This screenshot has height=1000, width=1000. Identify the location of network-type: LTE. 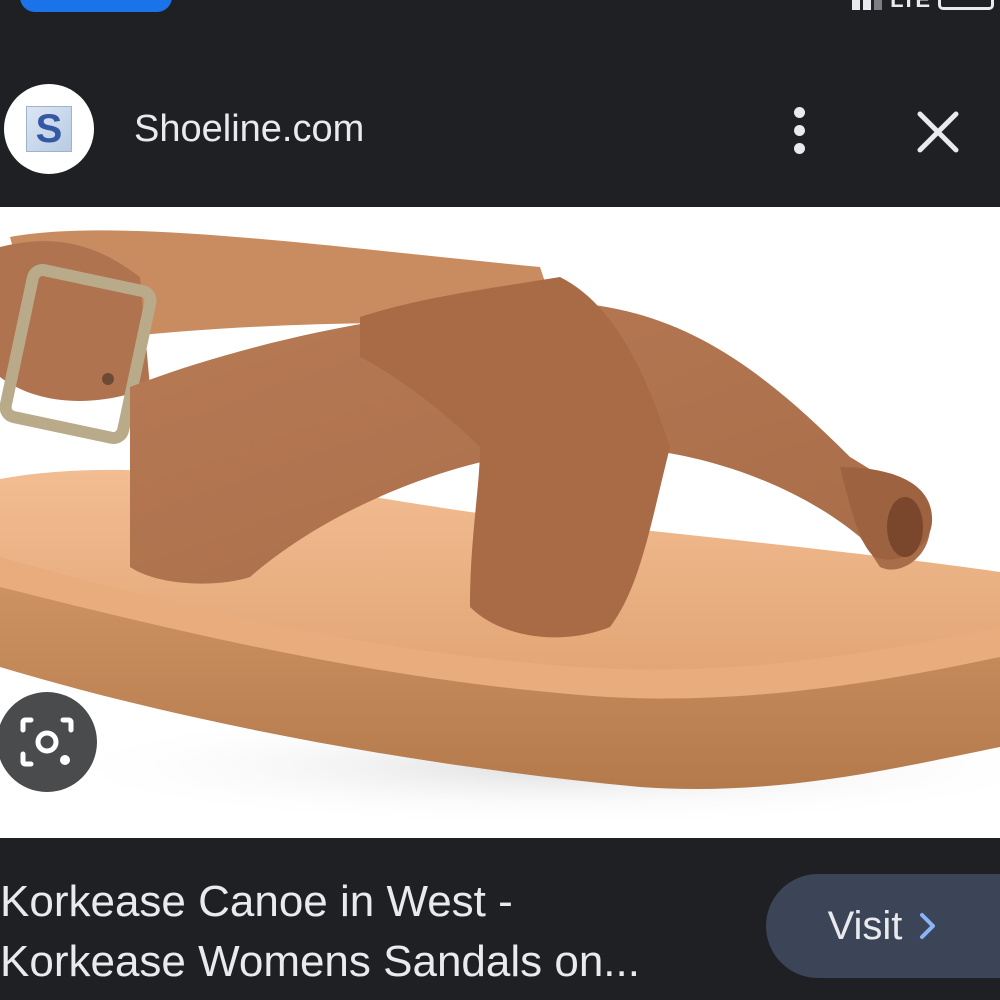
(910, 5).